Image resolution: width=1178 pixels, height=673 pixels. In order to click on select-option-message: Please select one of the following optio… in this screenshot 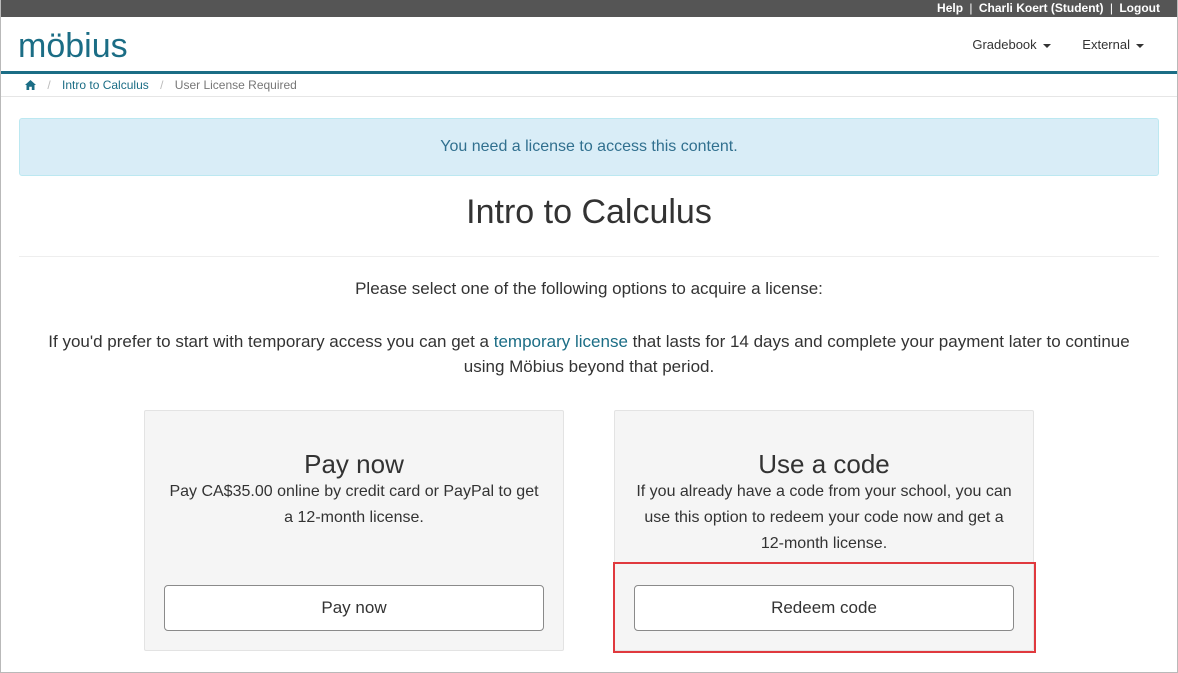, I will do `click(589, 288)`.